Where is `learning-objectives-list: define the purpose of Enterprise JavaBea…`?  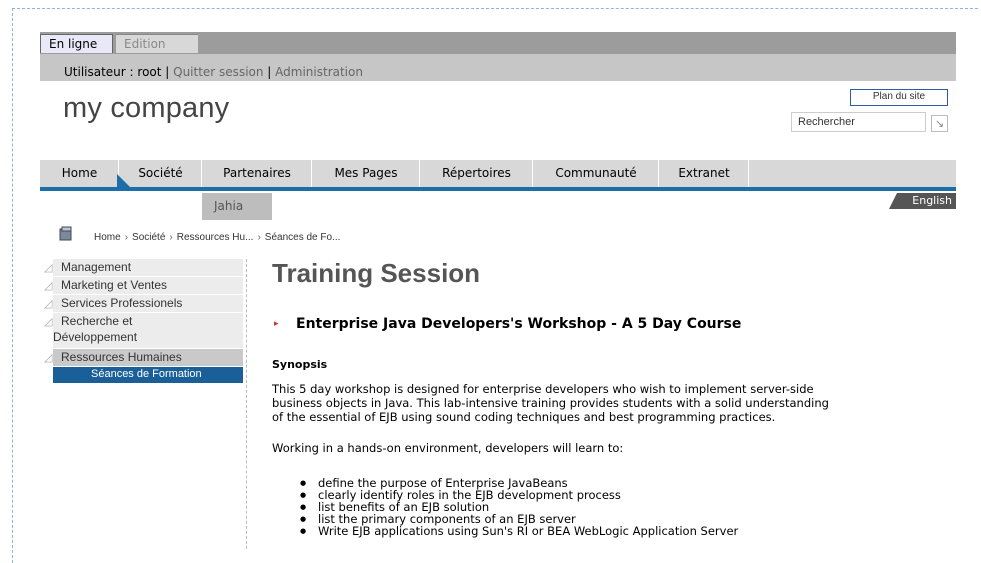
learning-objectives-list: define the purpose of Enterprise JavaBea… is located at coordinates (518, 507).